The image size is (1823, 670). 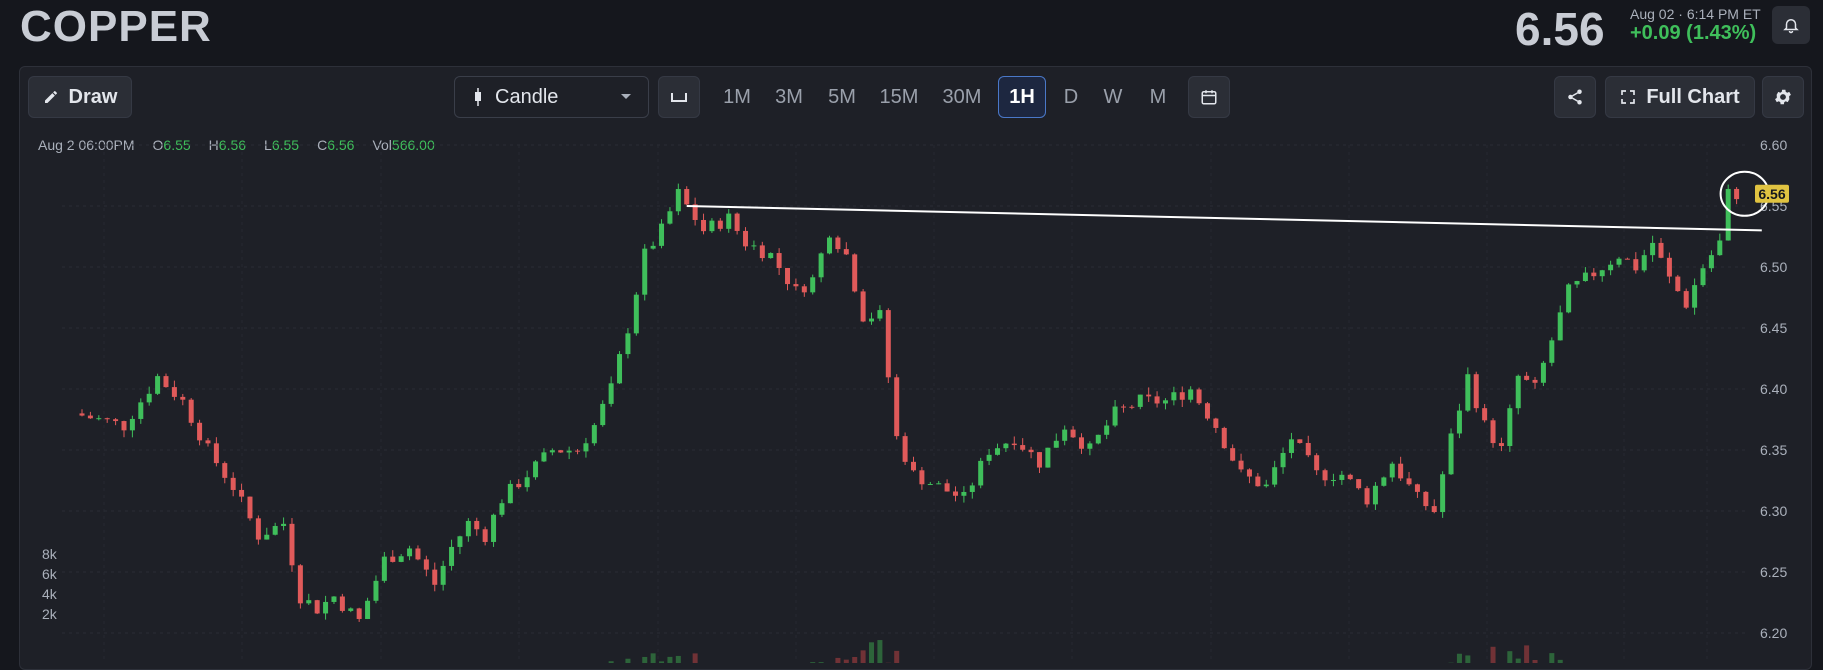 I want to click on timeframe-m: M, so click(x=1158, y=97).